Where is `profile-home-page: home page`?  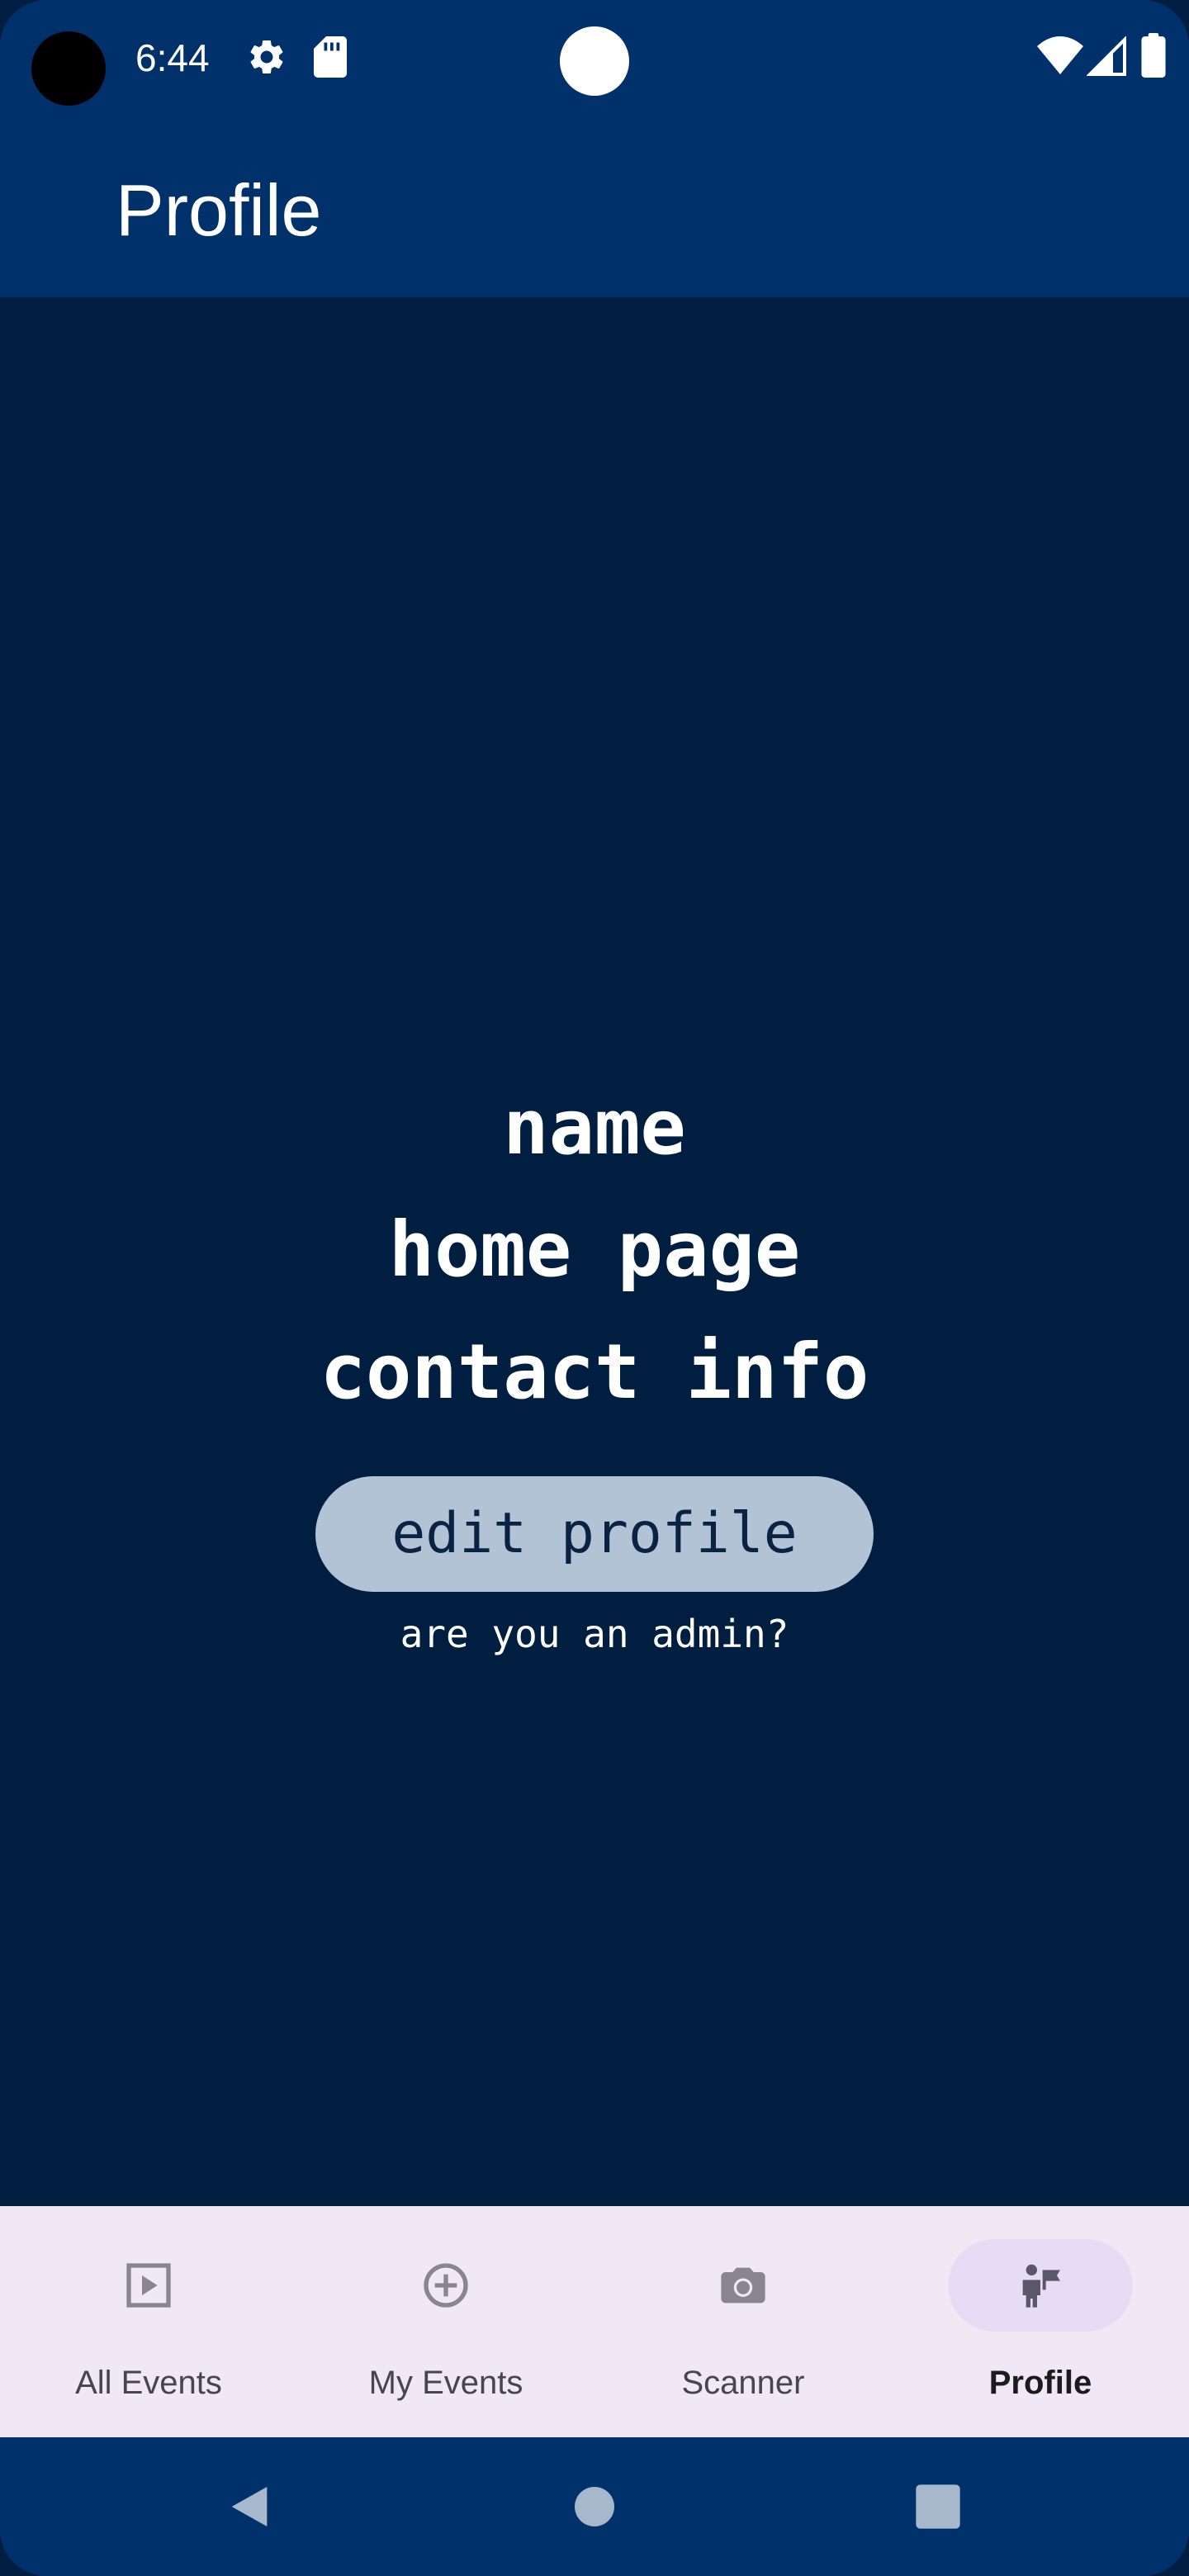 profile-home-page: home page is located at coordinates (594, 1249).